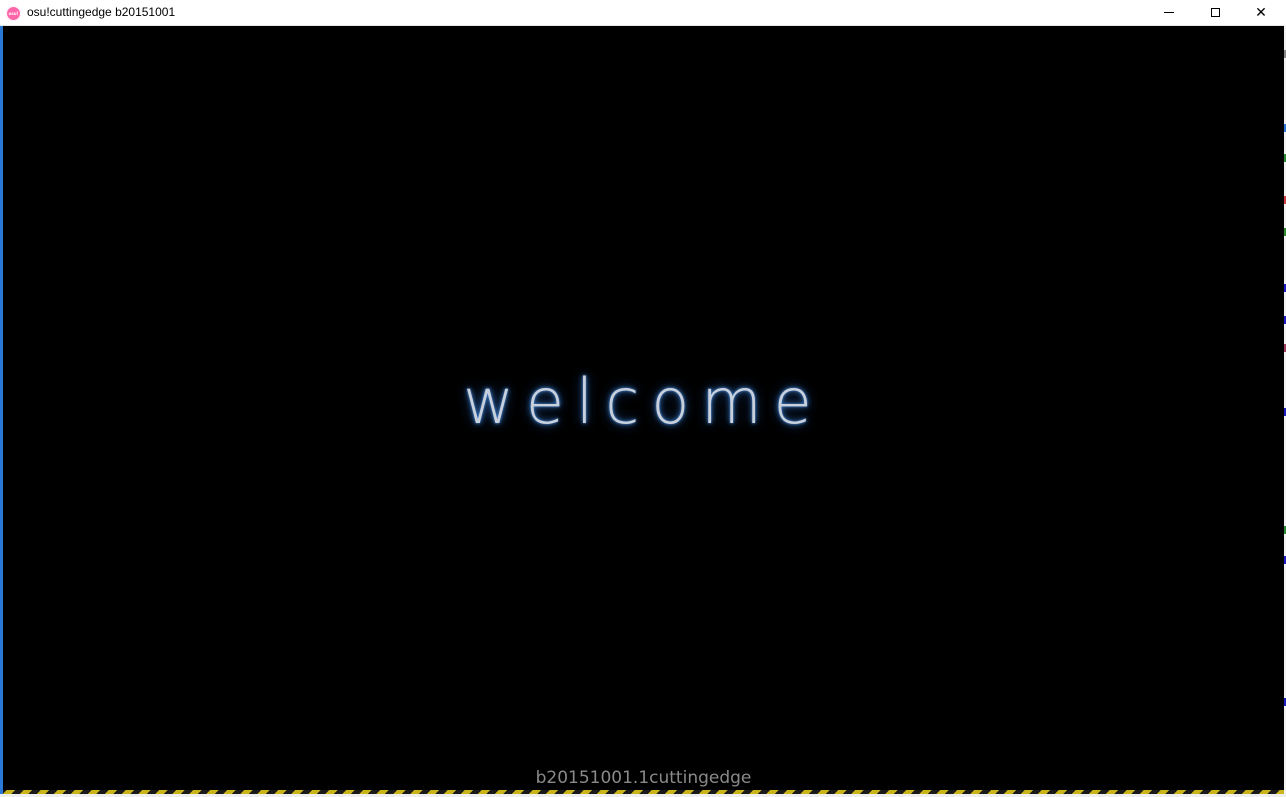 This screenshot has width=1286, height=797. I want to click on close-button: ✕, so click(1261, 12).